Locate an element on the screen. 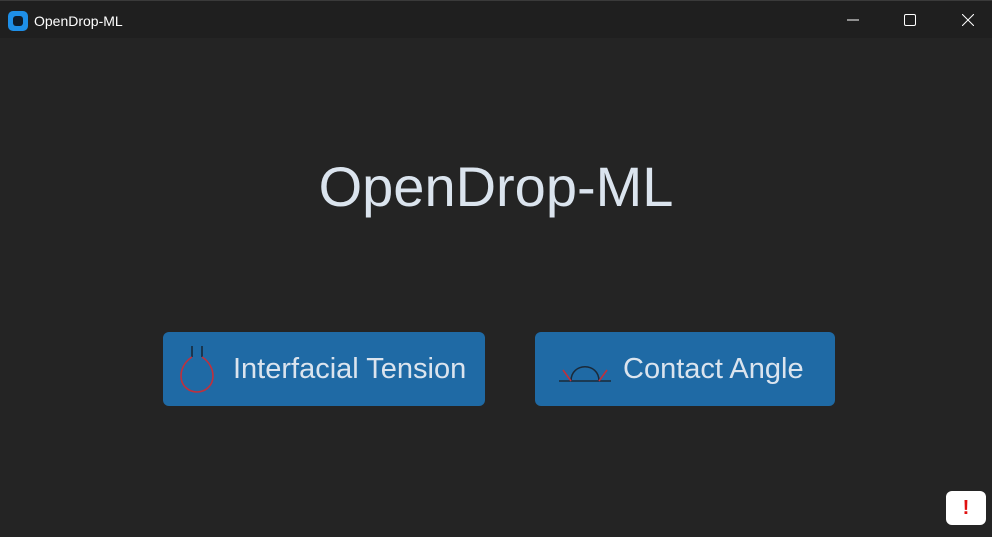  app-icon is located at coordinates (18, 21).